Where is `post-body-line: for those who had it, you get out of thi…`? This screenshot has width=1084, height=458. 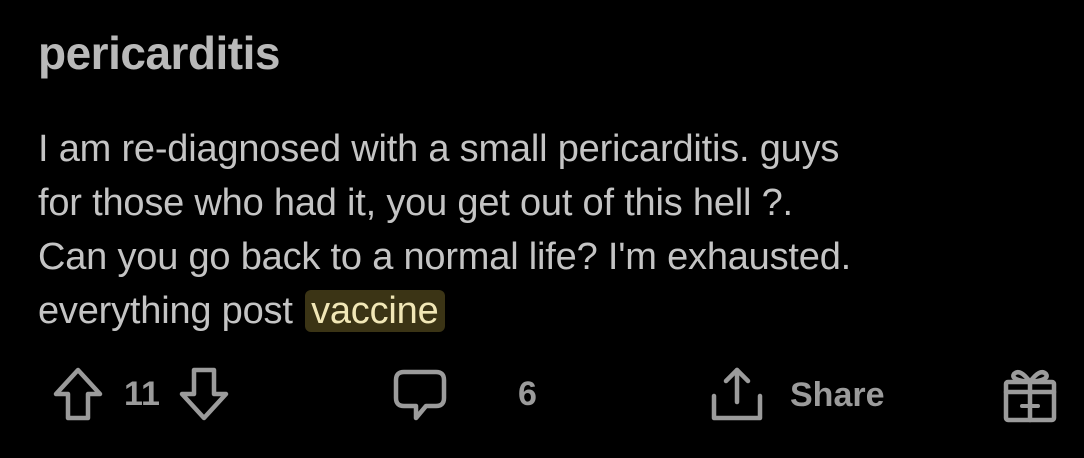 post-body-line: for those who had it, you get out of thi… is located at coordinates (415, 203).